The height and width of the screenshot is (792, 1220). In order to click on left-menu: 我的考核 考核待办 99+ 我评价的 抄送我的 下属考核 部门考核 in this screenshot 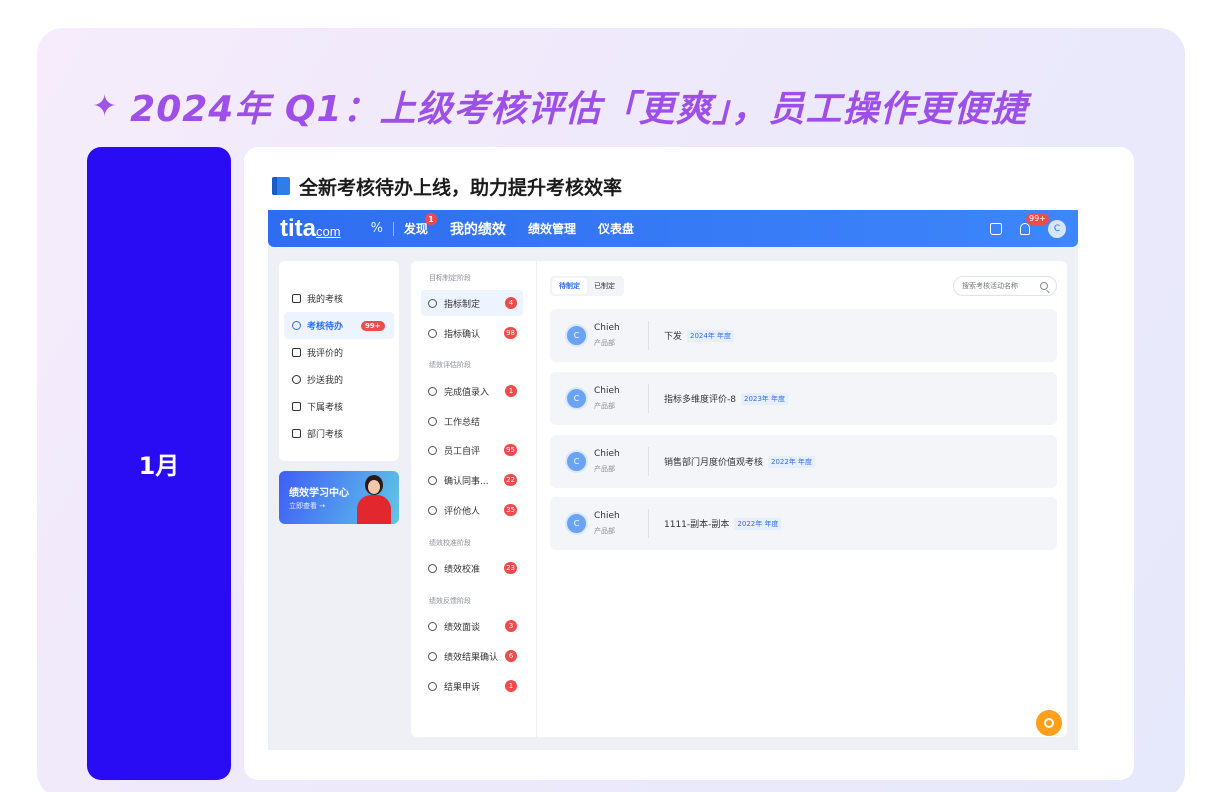, I will do `click(339, 361)`.